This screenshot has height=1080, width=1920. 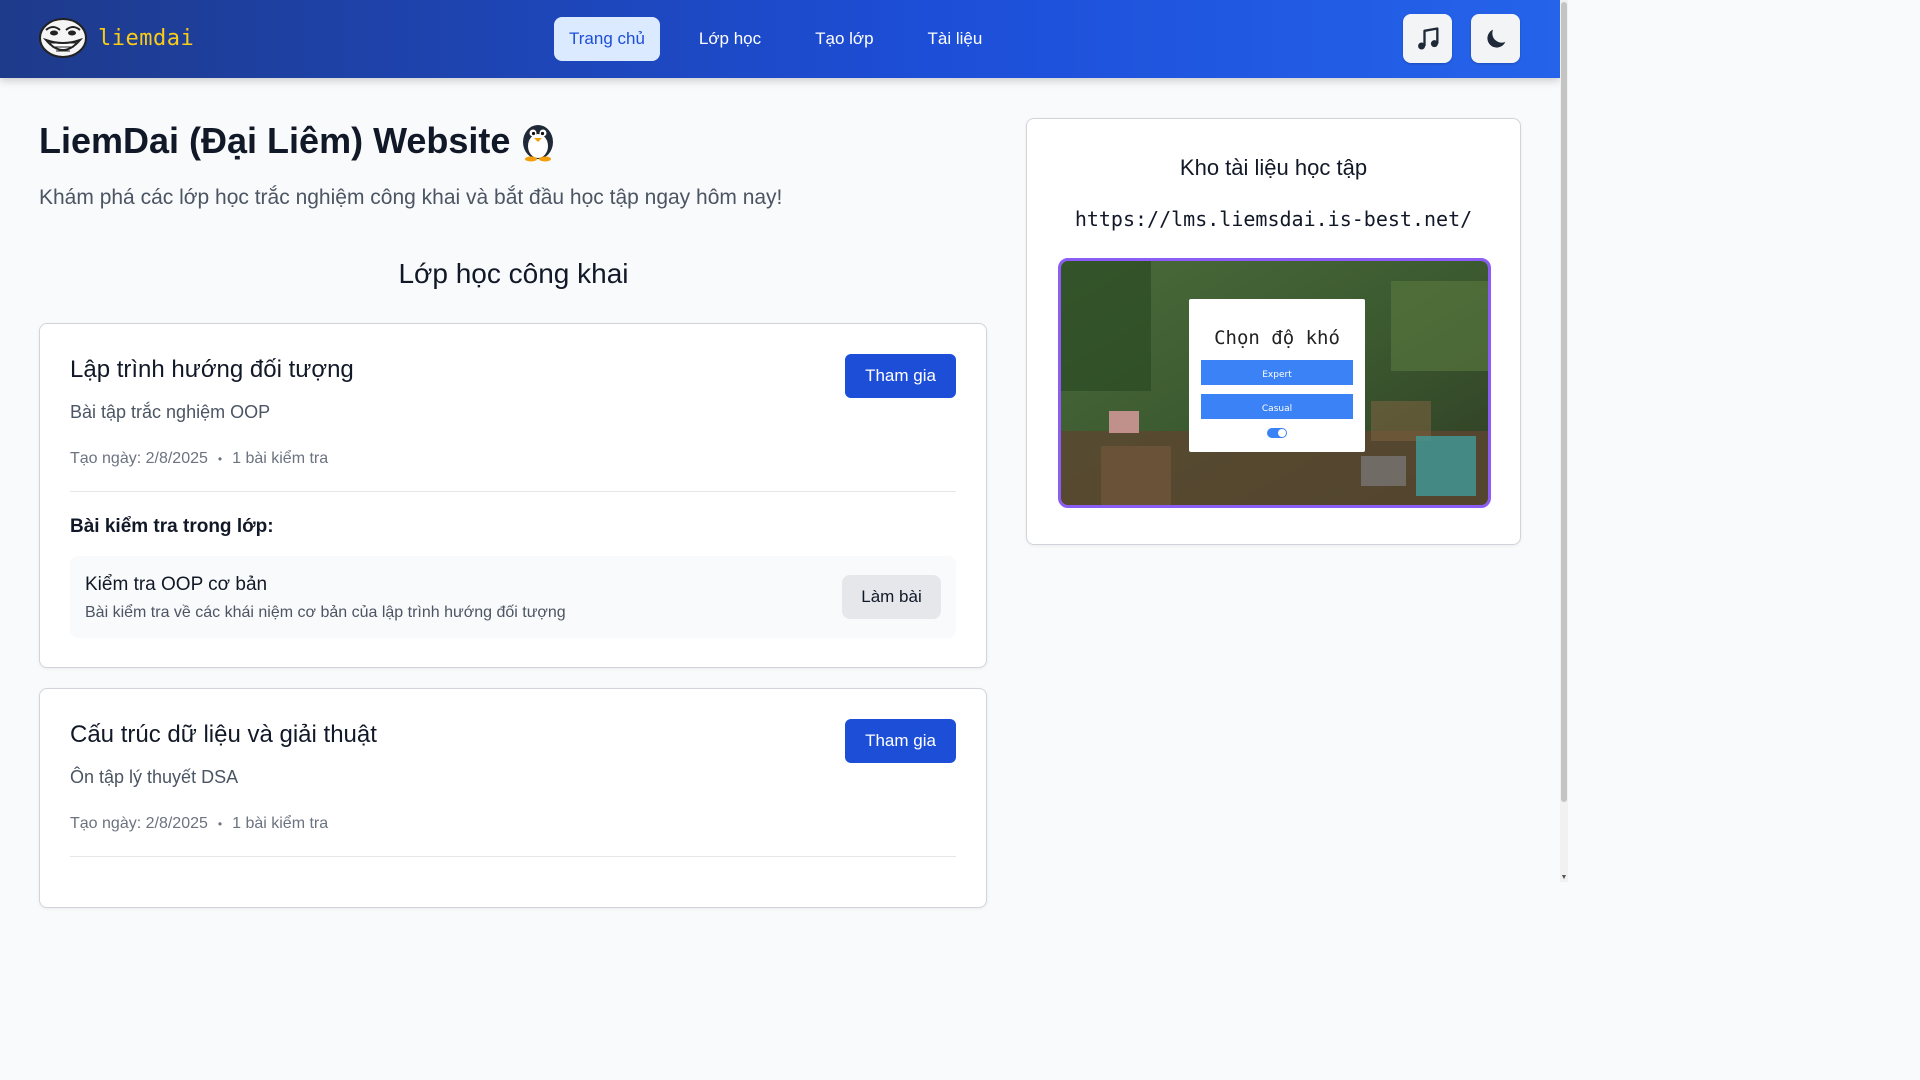 What do you see at coordinates (1564, 878) in the screenshot?
I see `scroll-down-icon: ▼` at bounding box center [1564, 878].